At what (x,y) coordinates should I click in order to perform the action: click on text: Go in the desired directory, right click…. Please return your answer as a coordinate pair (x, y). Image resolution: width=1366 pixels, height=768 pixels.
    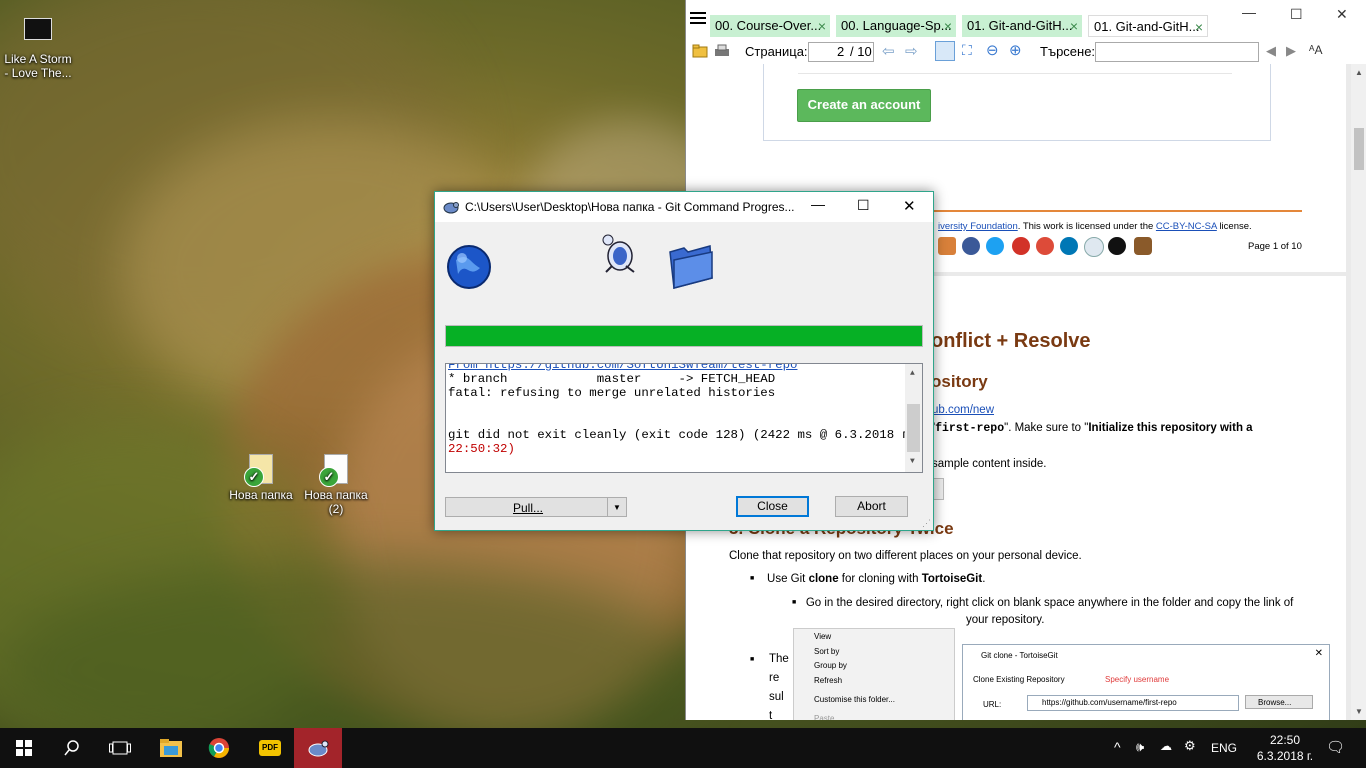
    Looking at the image, I should click on (1049, 603).